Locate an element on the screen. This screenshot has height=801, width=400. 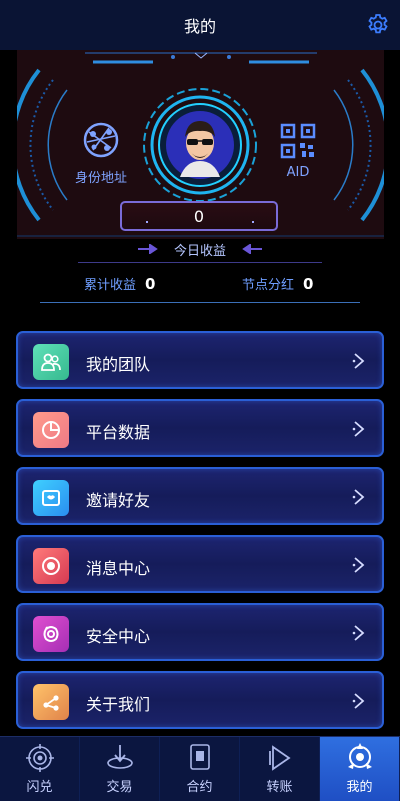
stat-label: 累计收益 is located at coordinates (110, 285).